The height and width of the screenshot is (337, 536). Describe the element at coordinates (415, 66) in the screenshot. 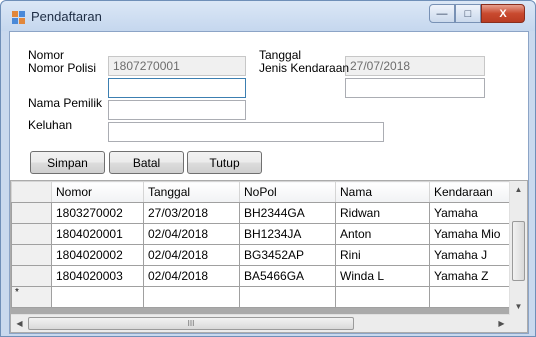

I see `tanggal-field: 27/07/2018` at that location.